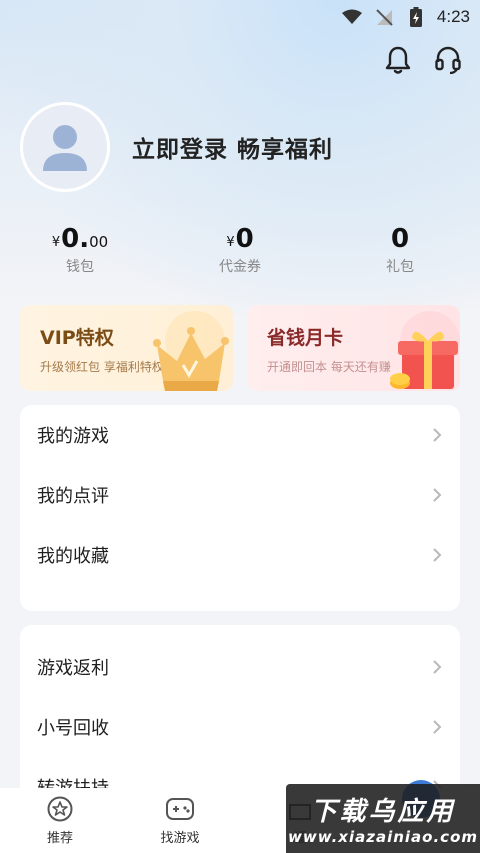  I want to click on stat-decimals: 00, so click(99, 242).